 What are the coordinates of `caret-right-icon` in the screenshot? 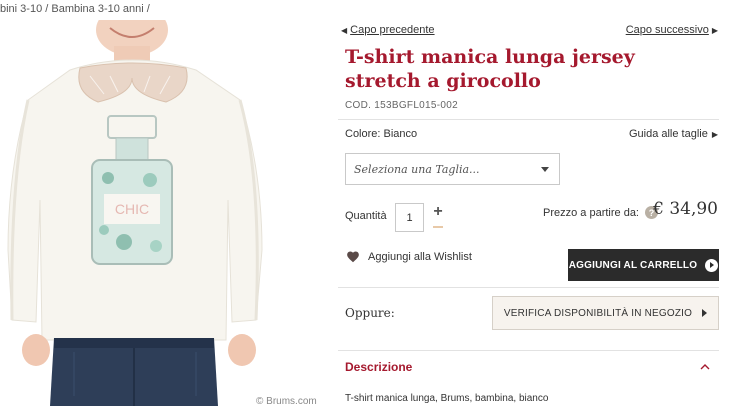 It's located at (705, 313).